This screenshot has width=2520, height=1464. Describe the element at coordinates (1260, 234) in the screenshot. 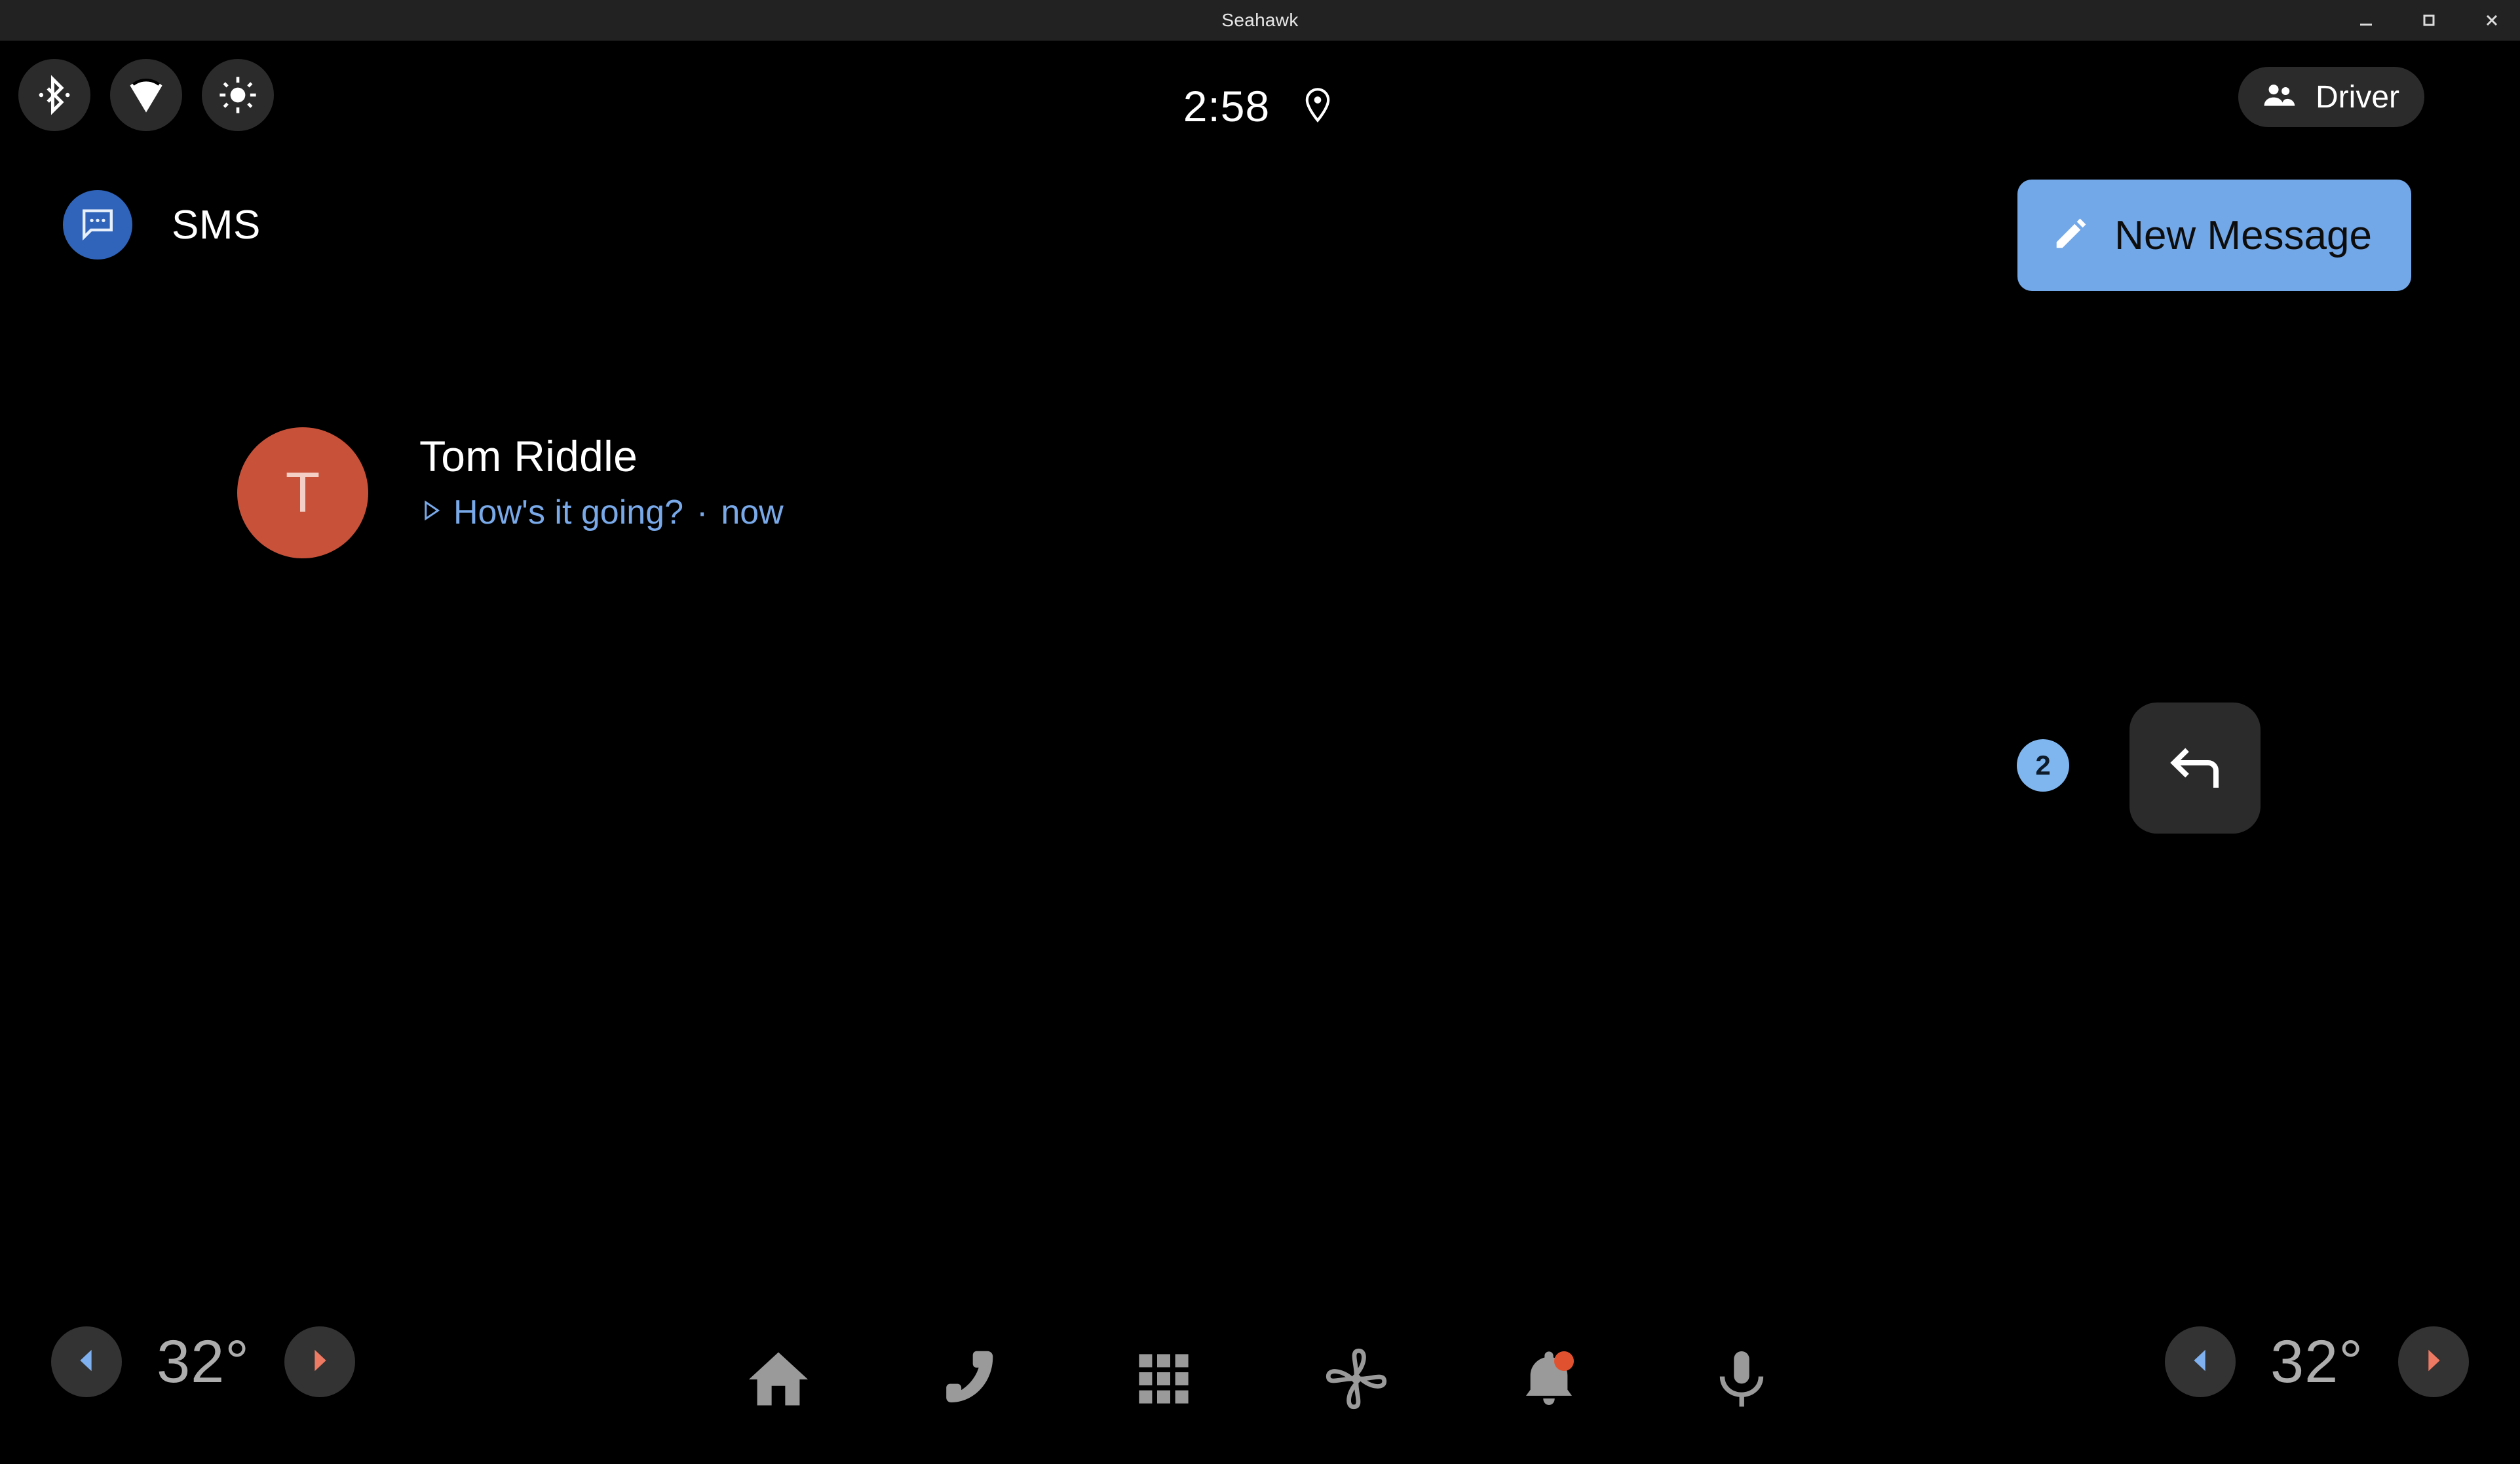

I see `app-header: SMS New Message` at that location.